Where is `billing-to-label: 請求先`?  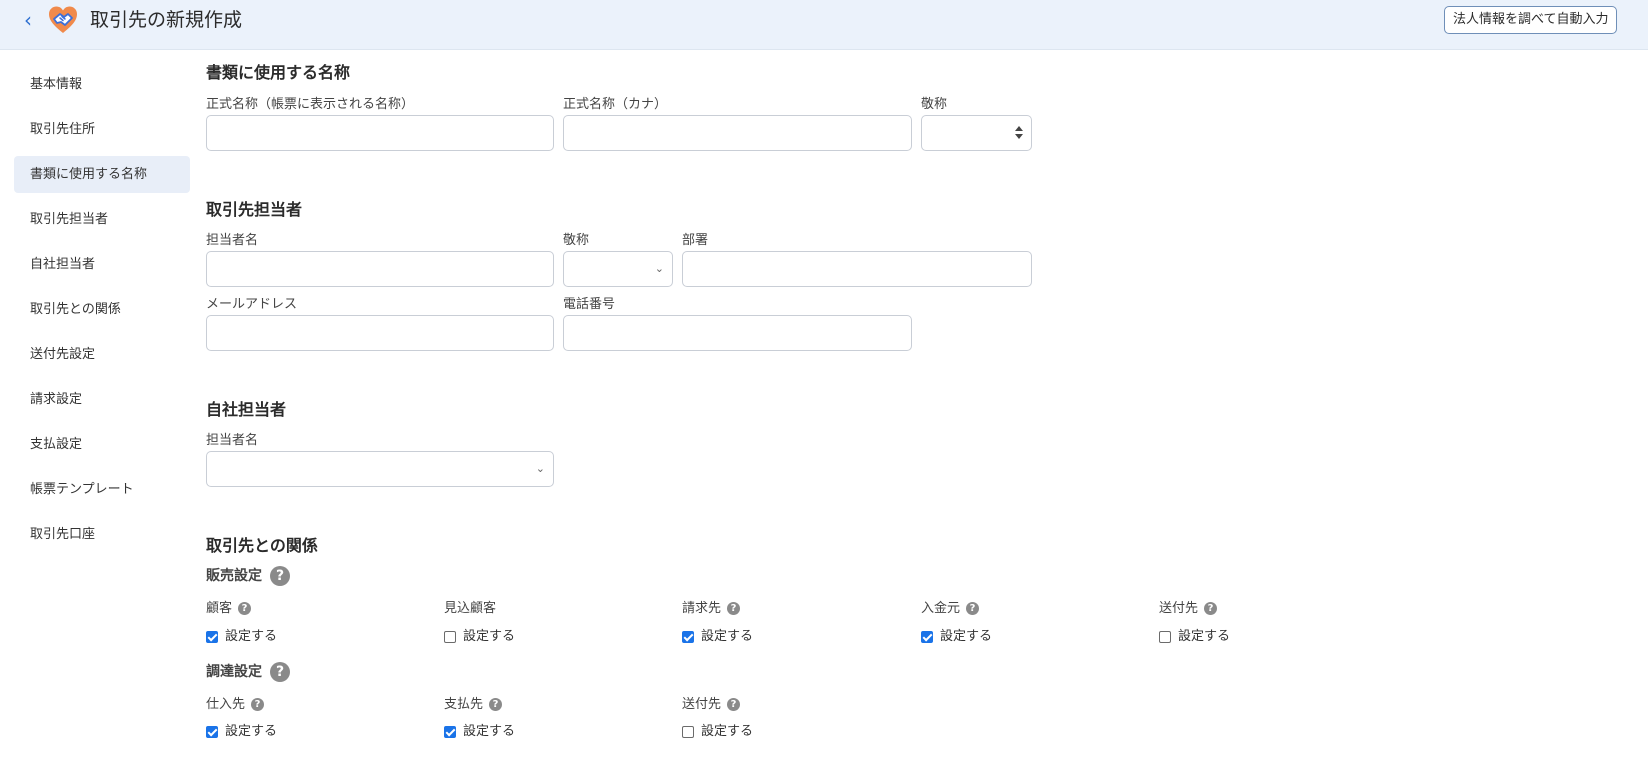
billing-to-label: 請求先 is located at coordinates (702, 608).